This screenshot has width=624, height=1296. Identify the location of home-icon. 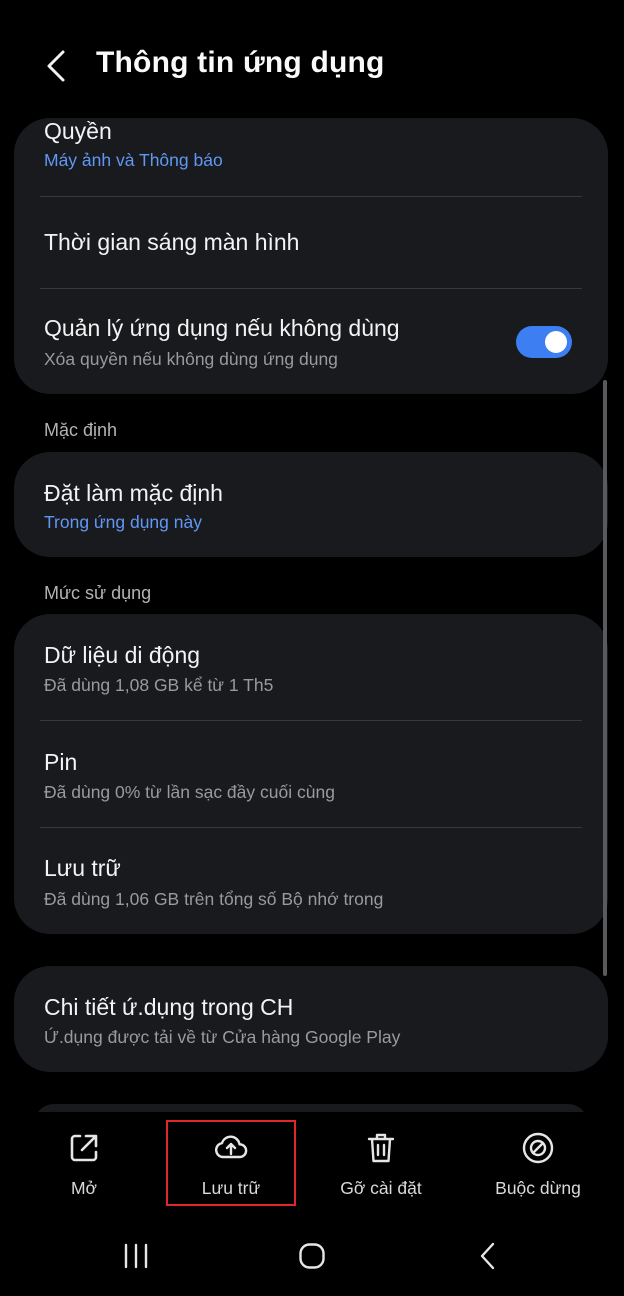
(312, 1256).